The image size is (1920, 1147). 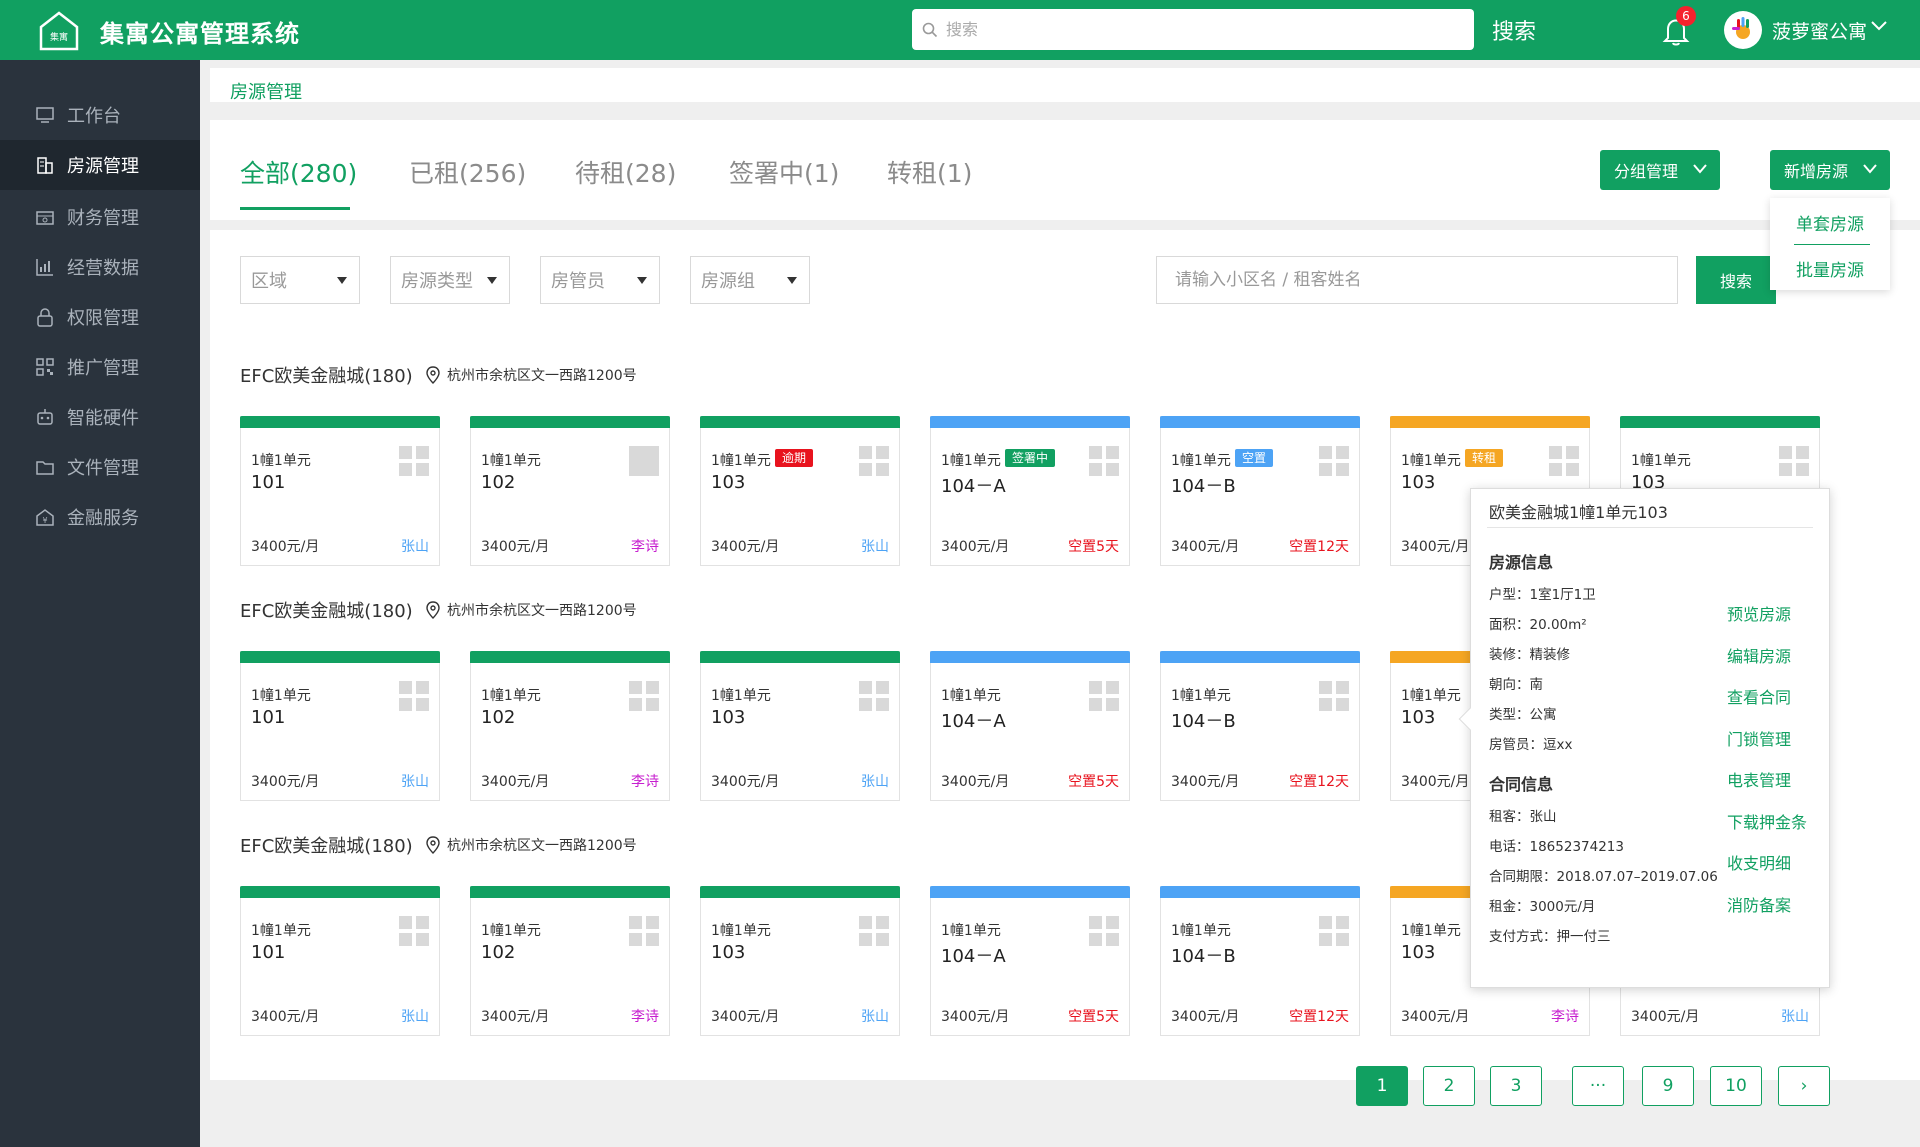 I want to click on add-house-button: 新增房源, so click(x=1830, y=170).